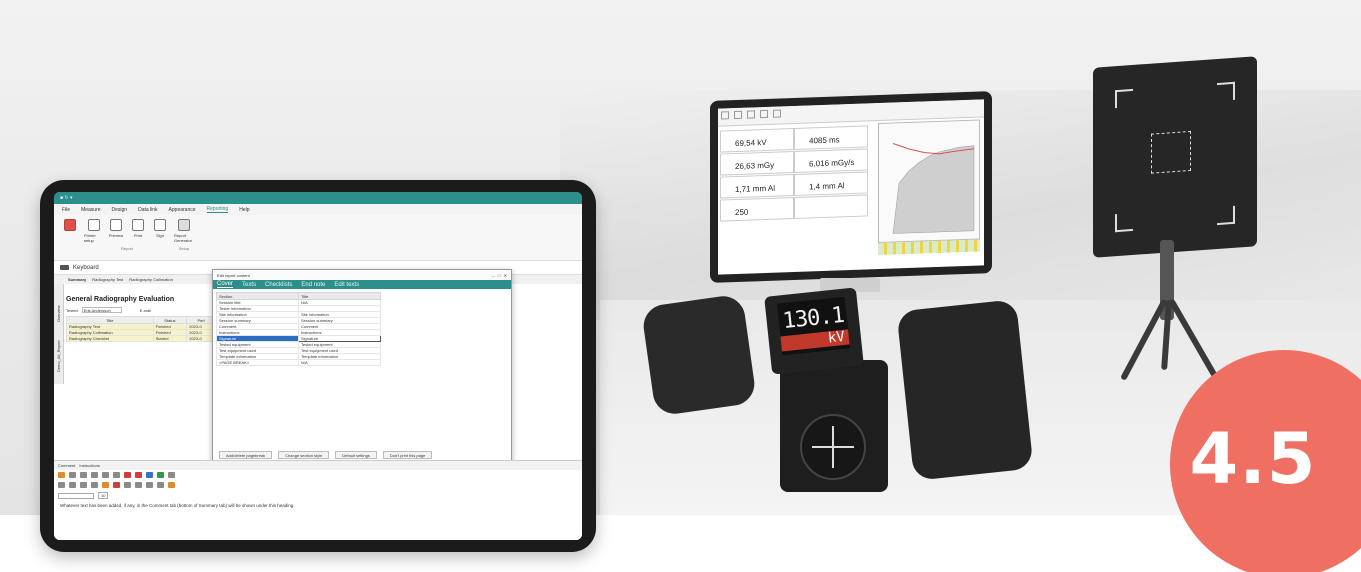 Image resolution: width=1361 pixels, height=572 pixels. What do you see at coordinates (755, 166) in the screenshot?
I see `reading-value: 26,63 mGy` at bounding box center [755, 166].